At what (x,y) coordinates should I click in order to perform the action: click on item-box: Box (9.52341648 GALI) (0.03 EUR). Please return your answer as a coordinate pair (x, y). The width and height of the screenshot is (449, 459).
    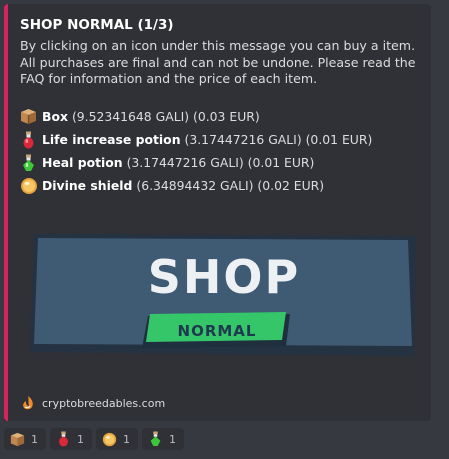
    Looking at the image, I should click on (196, 116).